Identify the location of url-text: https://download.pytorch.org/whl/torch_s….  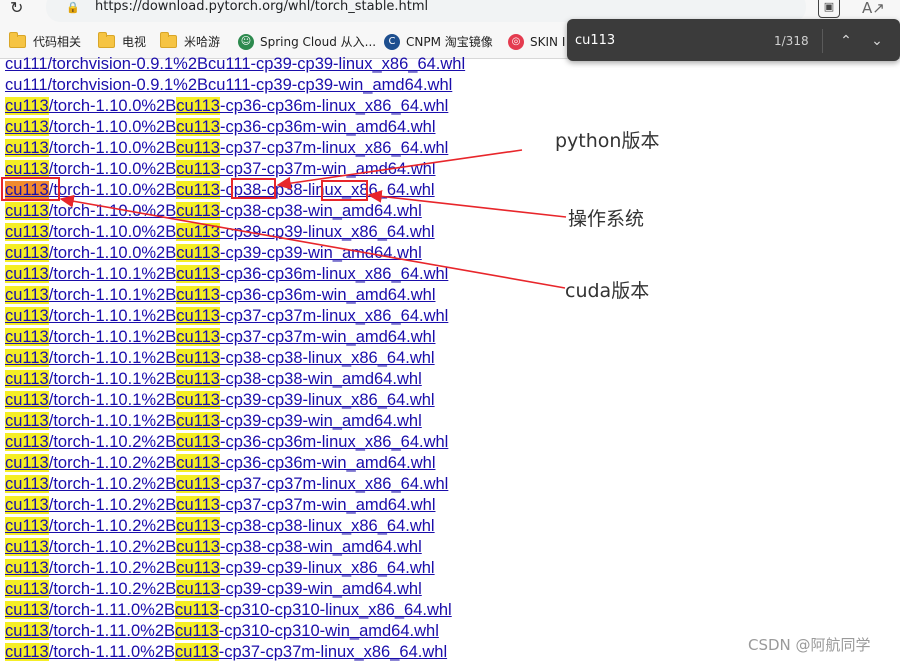
(261, 8).